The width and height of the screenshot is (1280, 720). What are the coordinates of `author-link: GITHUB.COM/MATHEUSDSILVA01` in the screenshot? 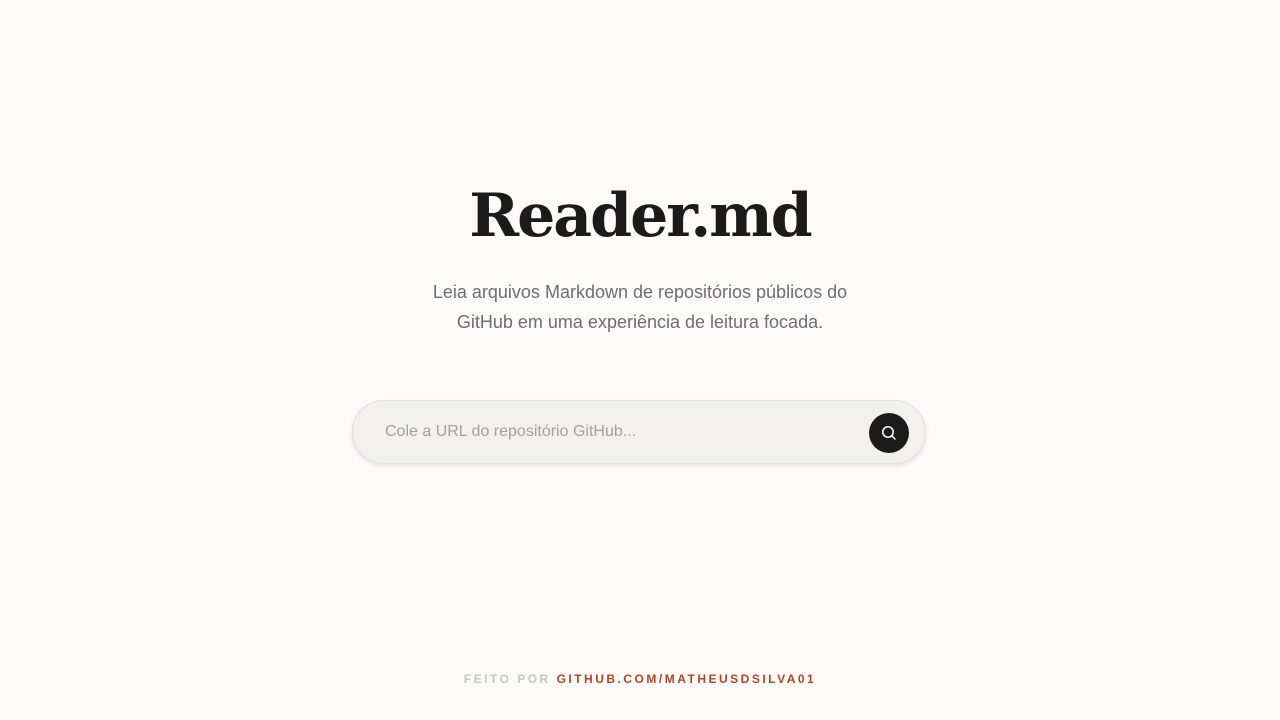 It's located at (687, 679).